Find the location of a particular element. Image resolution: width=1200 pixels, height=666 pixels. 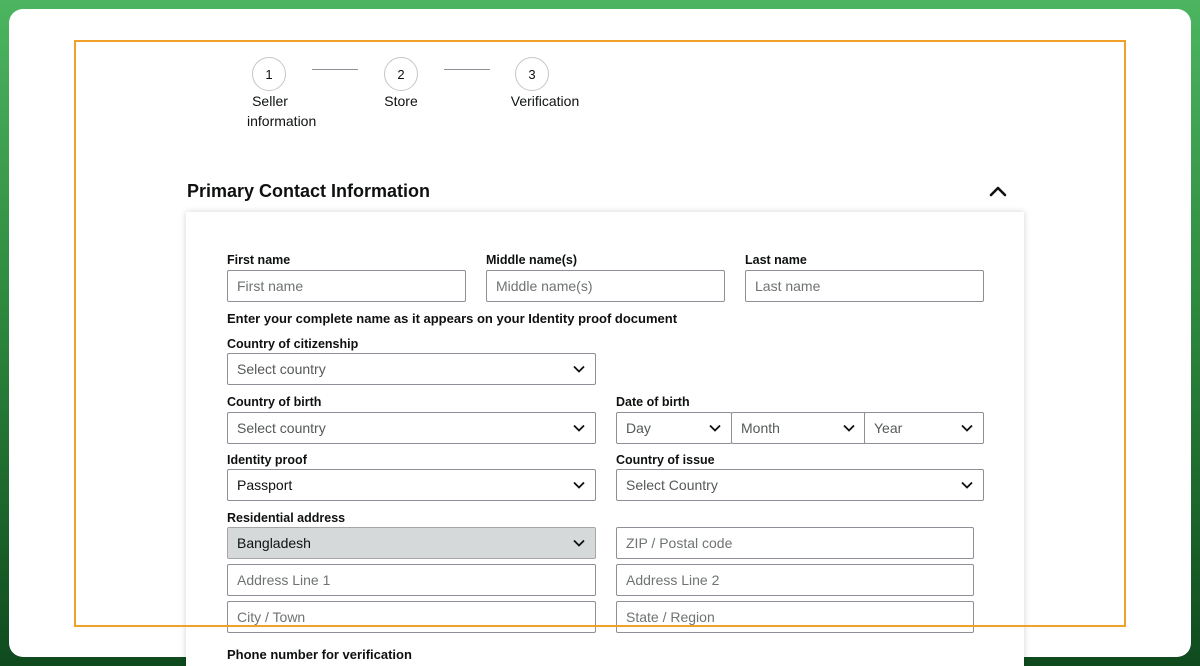

dob-day-select: Day is located at coordinates (674, 428).